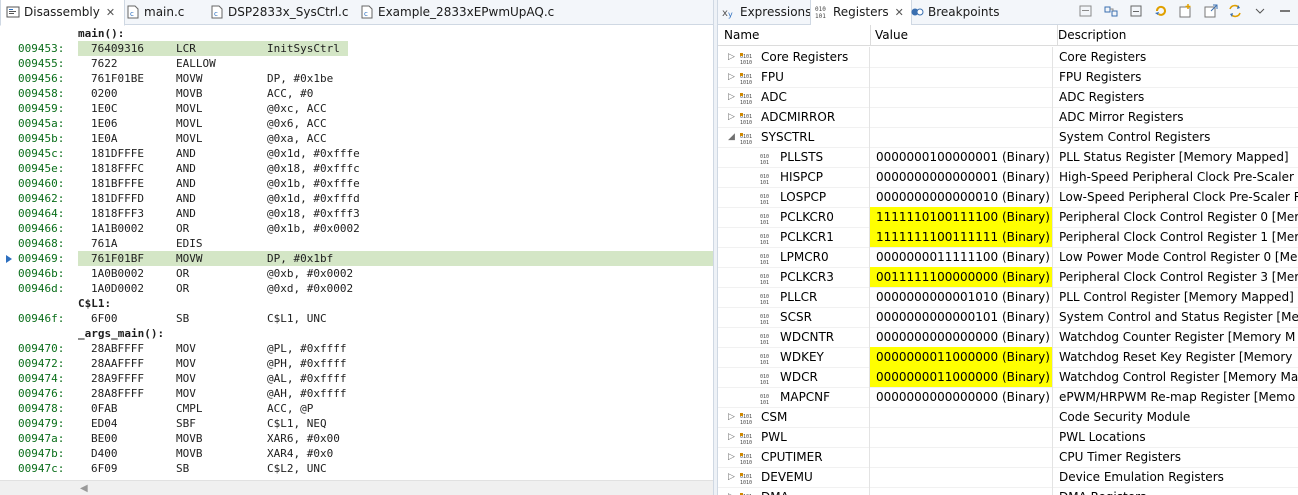 The width and height of the screenshot is (1298, 495). What do you see at coordinates (961, 297) in the screenshot?
I see `value-cell: 0000000000001010 (Binary)` at bounding box center [961, 297].